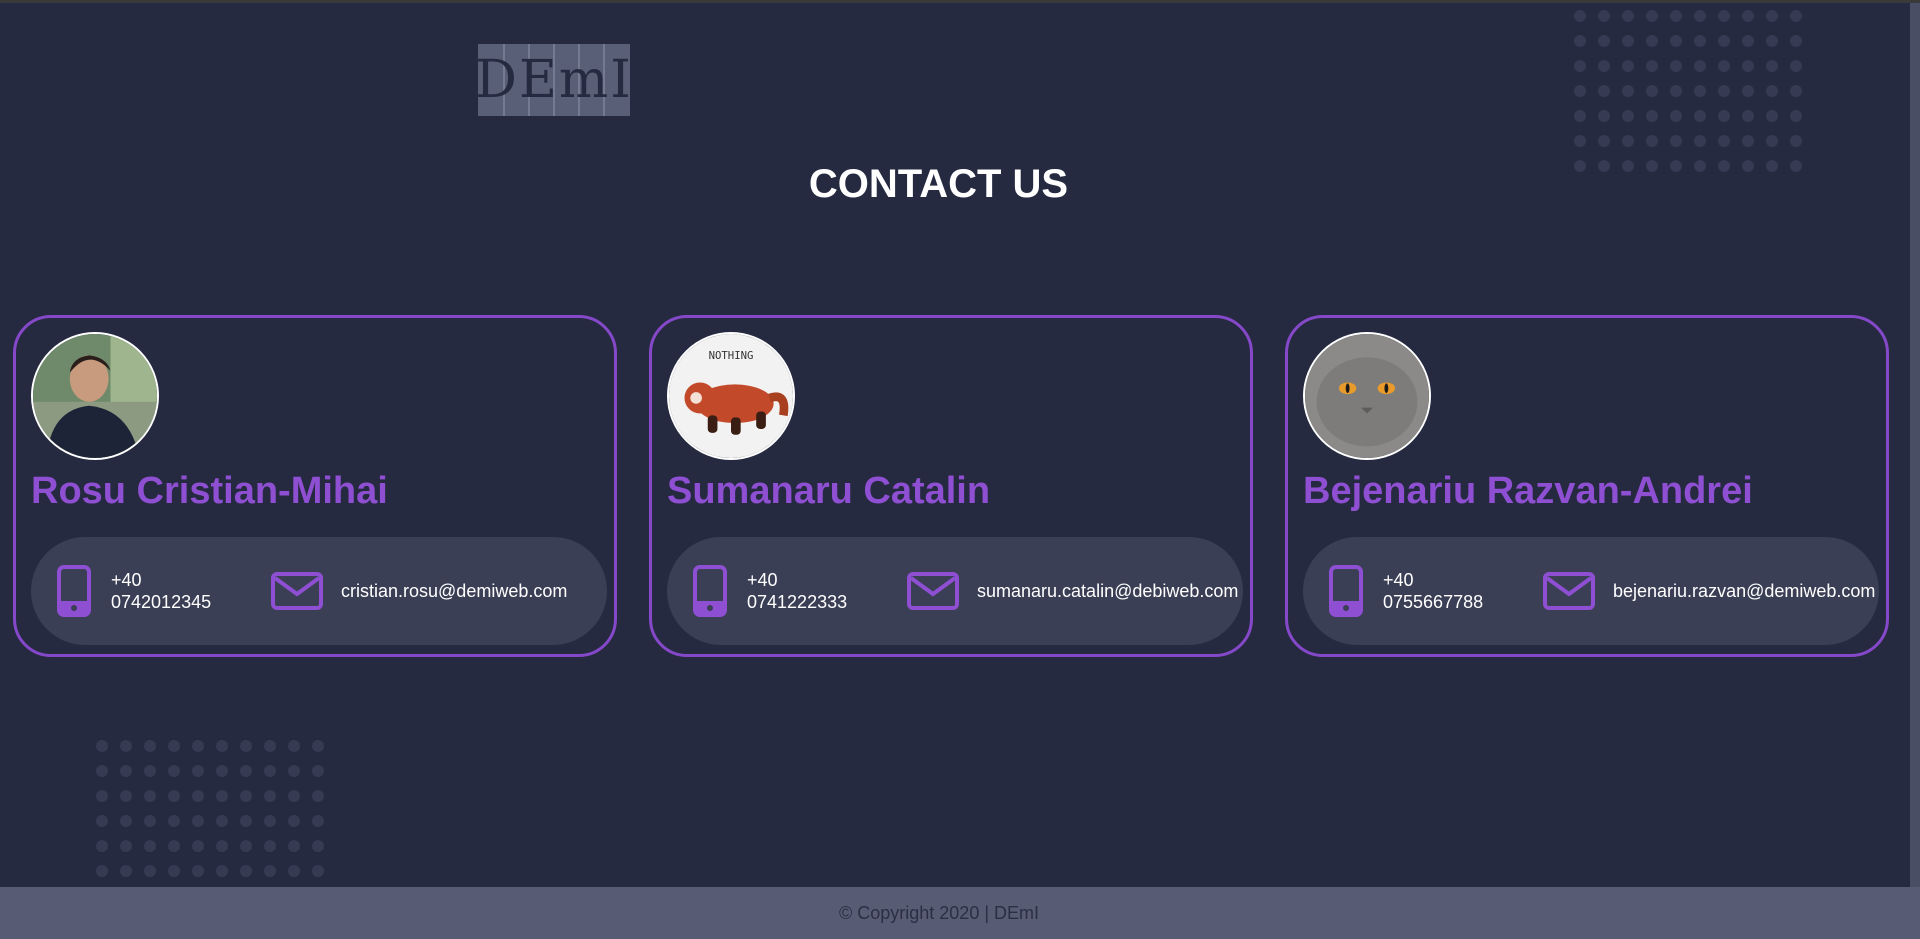 The width and height of the screenshot is (1920, 939). I want to click on email-link: bejenariu.razvan@demiweb.com, so click(1744, 591).